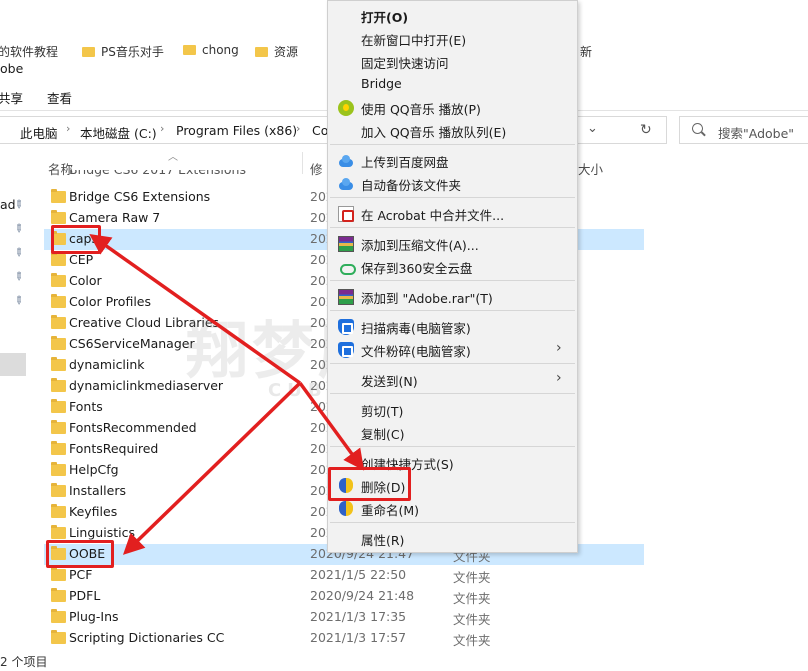  I want to click on arrow-to-delete, so click(331, 426).